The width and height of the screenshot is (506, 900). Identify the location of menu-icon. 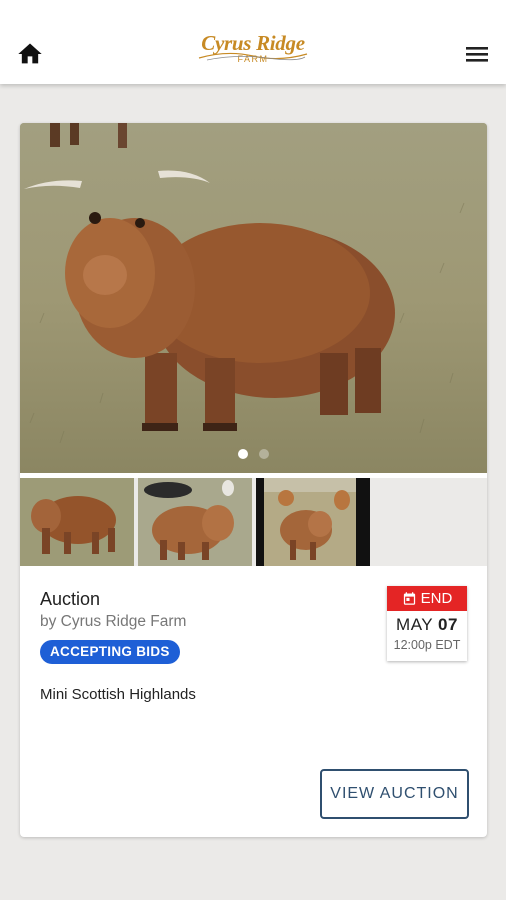
(477, 54).